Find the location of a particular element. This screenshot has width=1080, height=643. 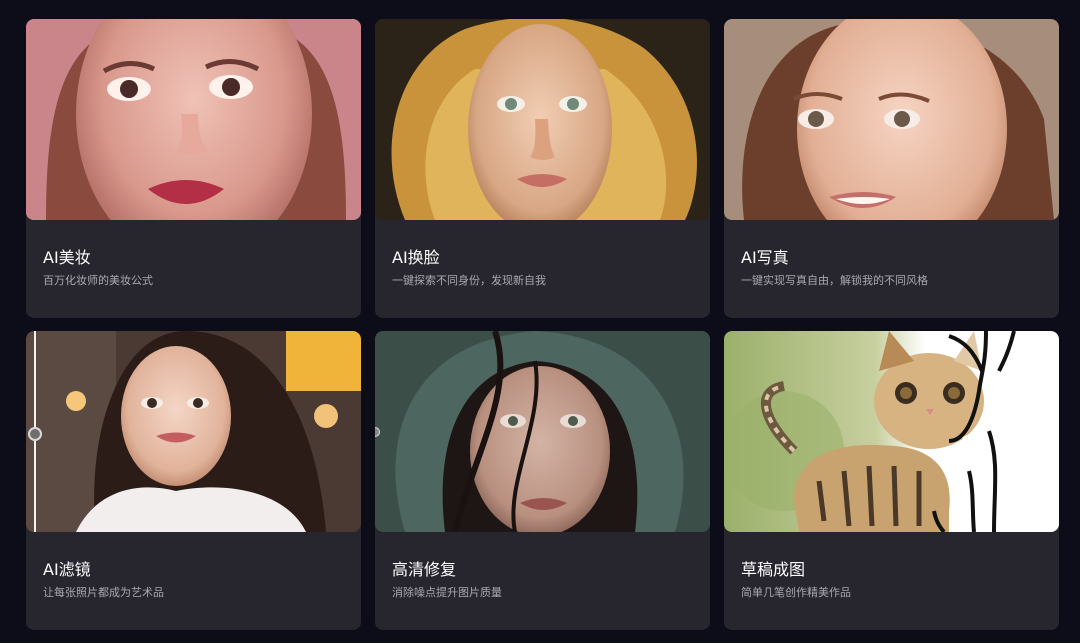

card-title: 高清修复 is located at coordinates (424, 569).